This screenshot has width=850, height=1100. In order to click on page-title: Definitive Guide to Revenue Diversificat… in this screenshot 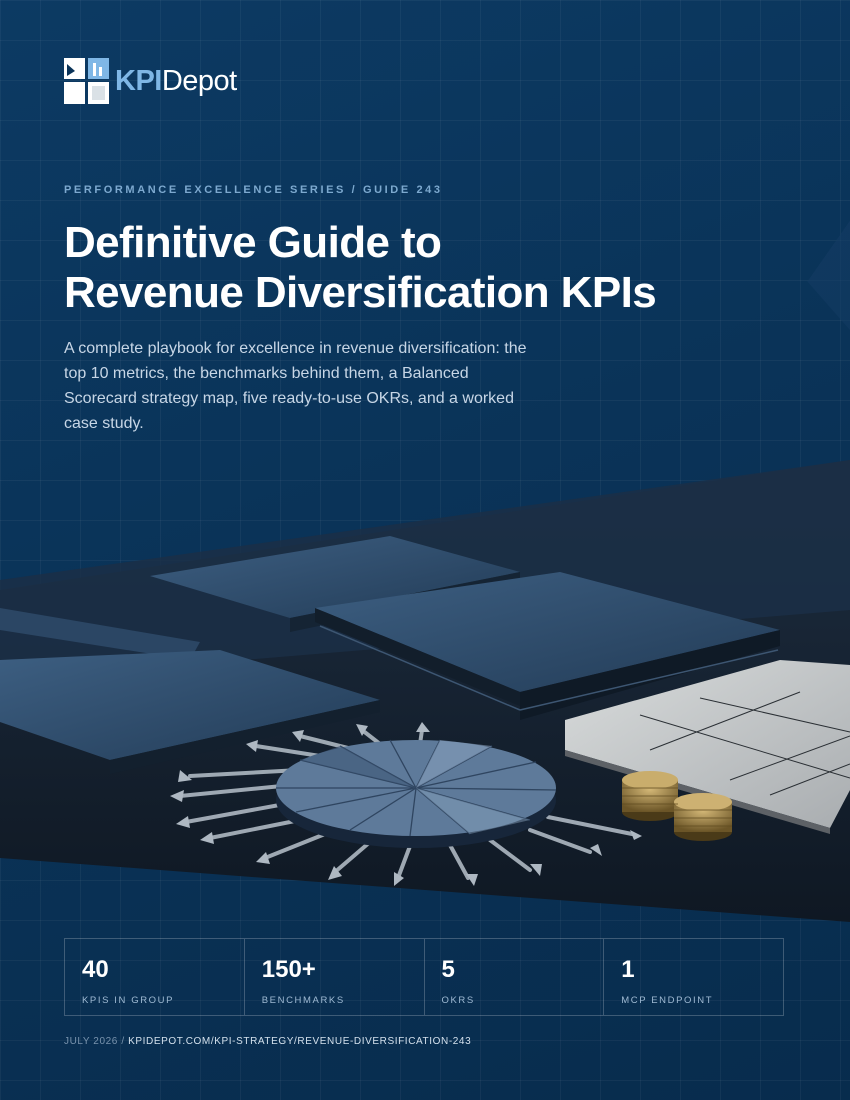, I will do `click(424, 268)`.